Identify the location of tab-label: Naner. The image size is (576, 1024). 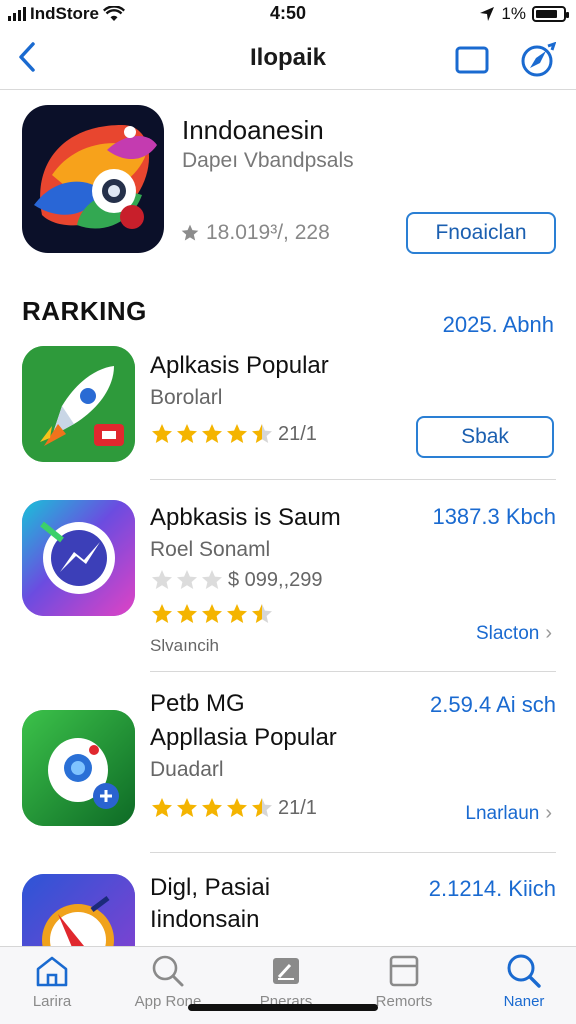
(524, 1001).